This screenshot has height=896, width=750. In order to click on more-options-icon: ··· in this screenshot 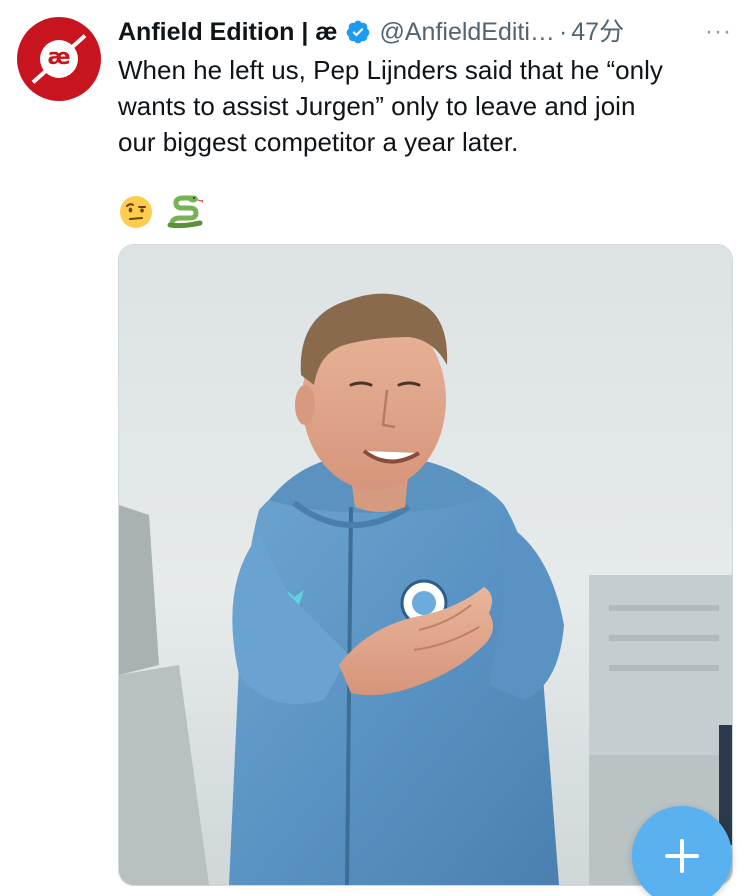, I will do `click(718, 32)`.